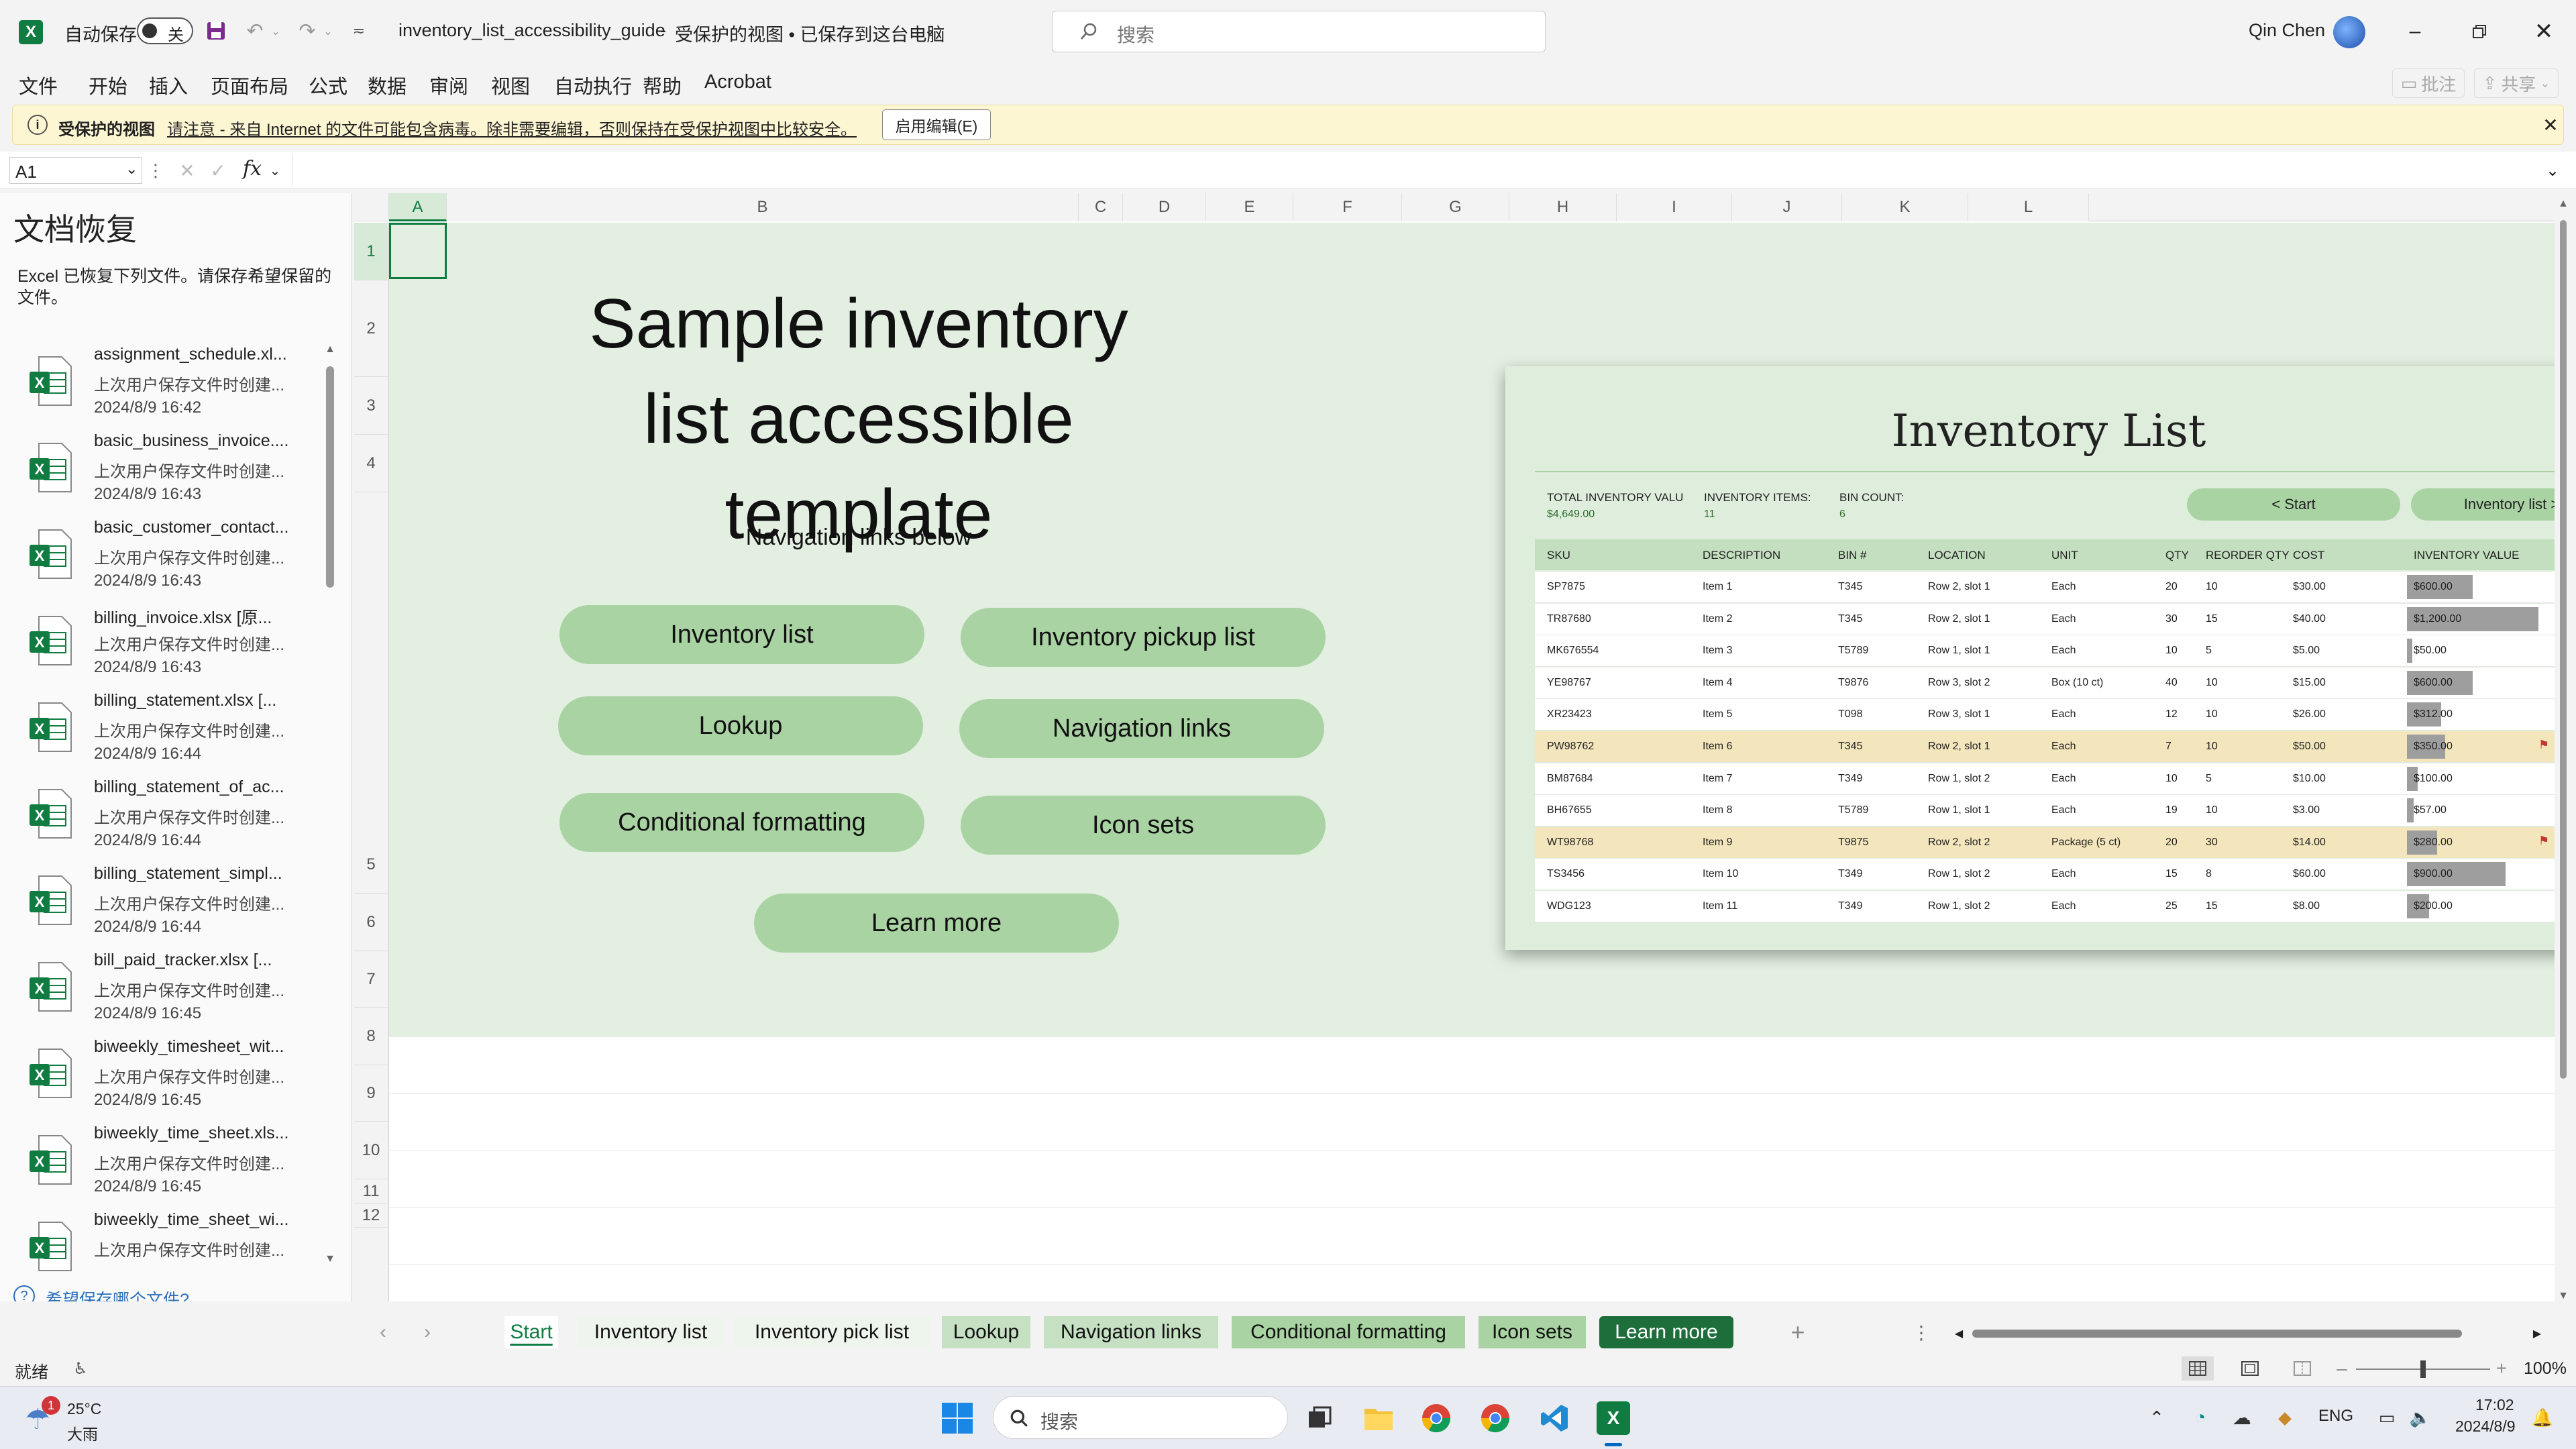 Image resolution: width=2576 pixels, height=1449 pixels. I want to click on column-header-j: J, so click(1787, 207).